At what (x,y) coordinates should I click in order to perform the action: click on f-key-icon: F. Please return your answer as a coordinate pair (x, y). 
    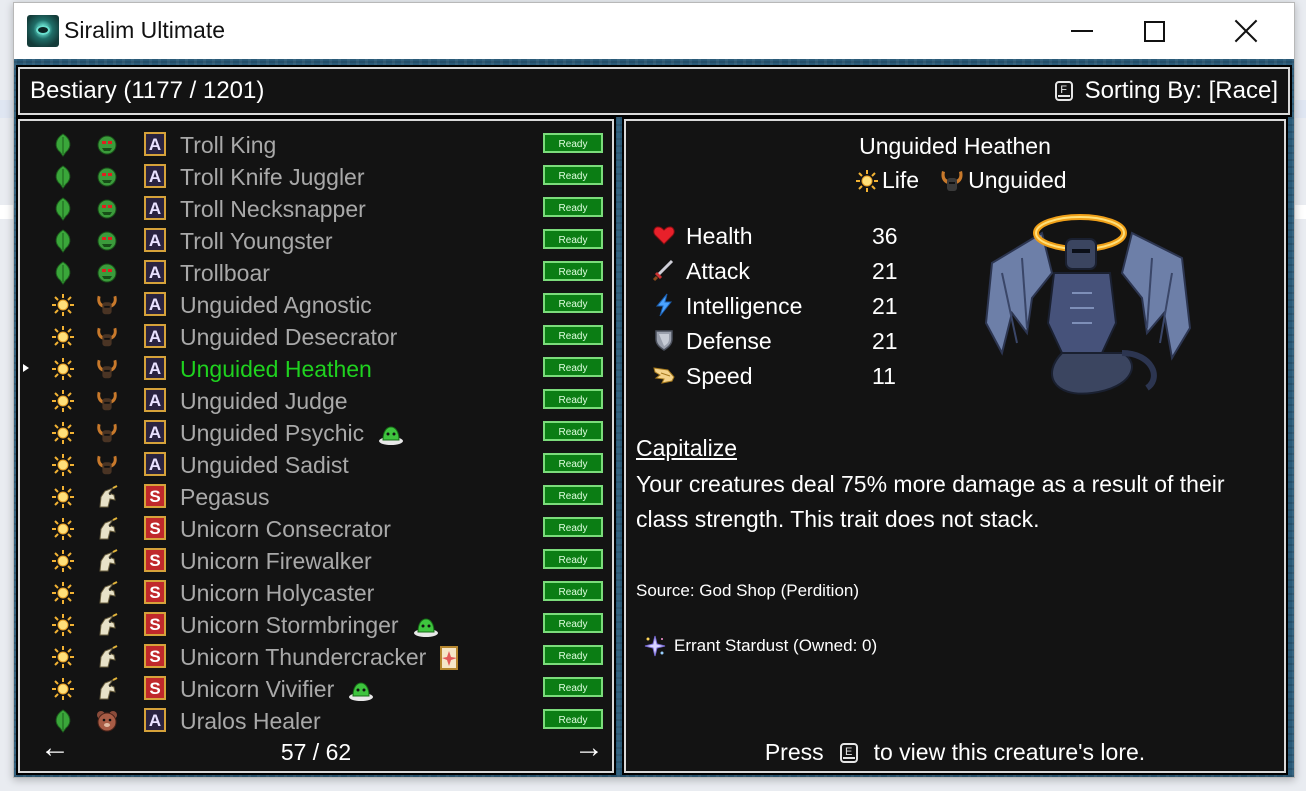
    Looking at the image, I should click on (1063, 91).